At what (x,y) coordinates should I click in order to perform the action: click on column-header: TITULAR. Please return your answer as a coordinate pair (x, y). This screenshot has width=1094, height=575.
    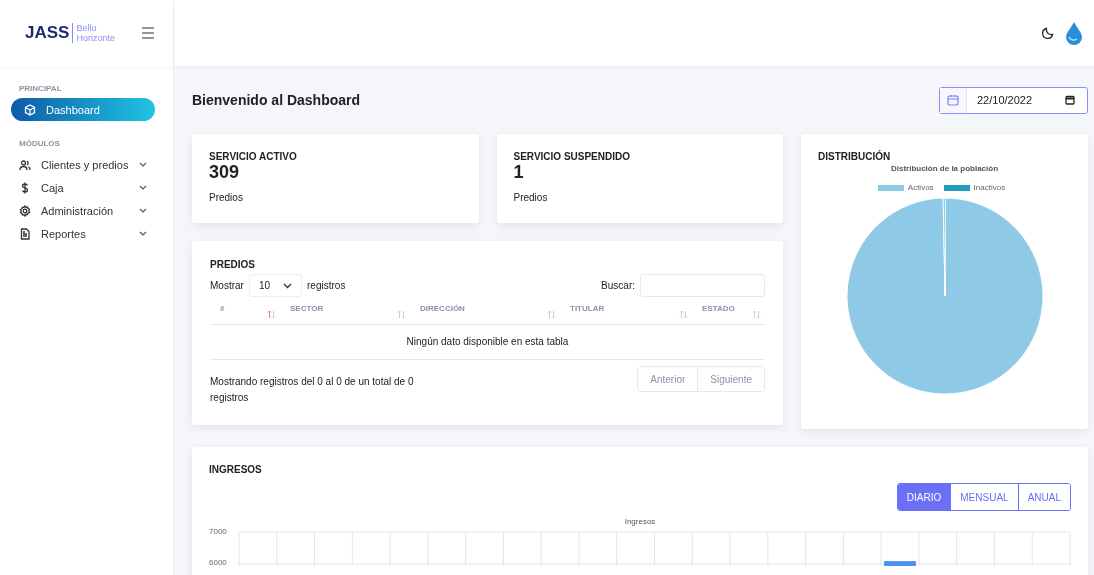
    Looking at the image, I should click on (626, 312).